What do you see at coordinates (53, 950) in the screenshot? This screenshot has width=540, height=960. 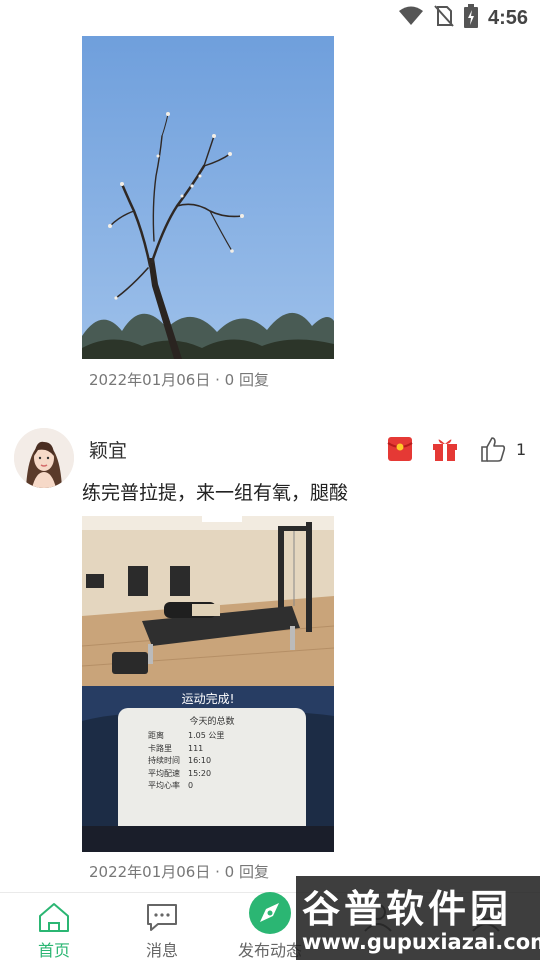 I see `nav-label: 首页` at bounding box center [53, 950].